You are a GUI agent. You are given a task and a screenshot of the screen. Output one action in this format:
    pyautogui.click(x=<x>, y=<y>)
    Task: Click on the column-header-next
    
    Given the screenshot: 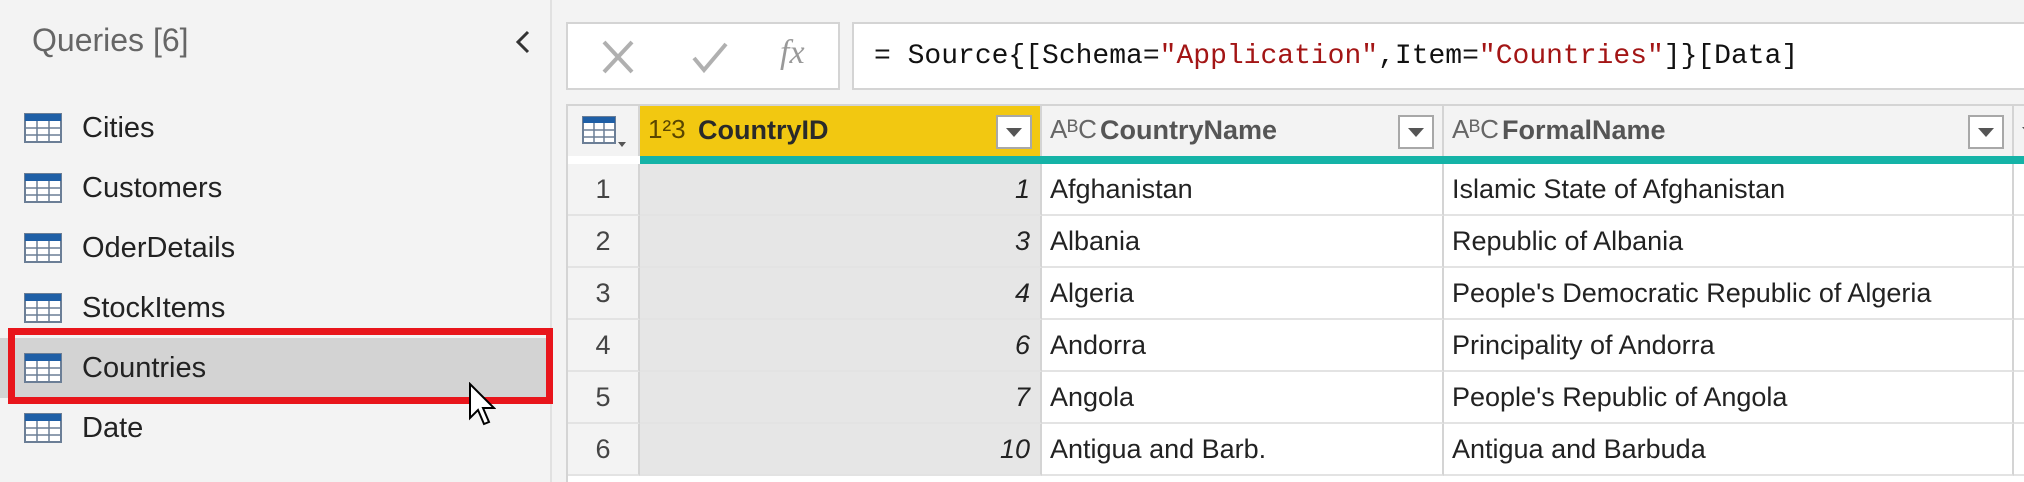 What is the action you would take?
    pyautogui.click(x=2019, y=131)
    